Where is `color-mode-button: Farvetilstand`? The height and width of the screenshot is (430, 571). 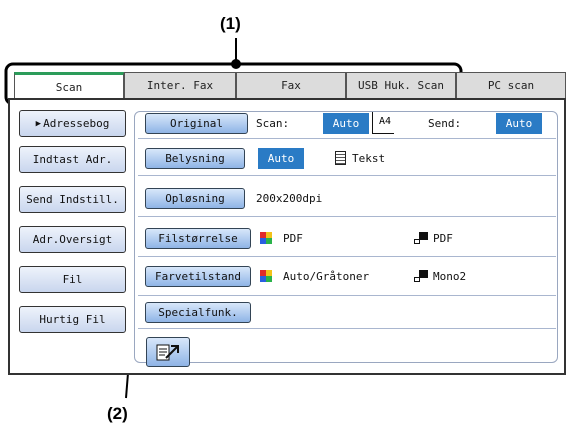 color-mode-button: Farvetilstand is located at coordinates (198, 276).